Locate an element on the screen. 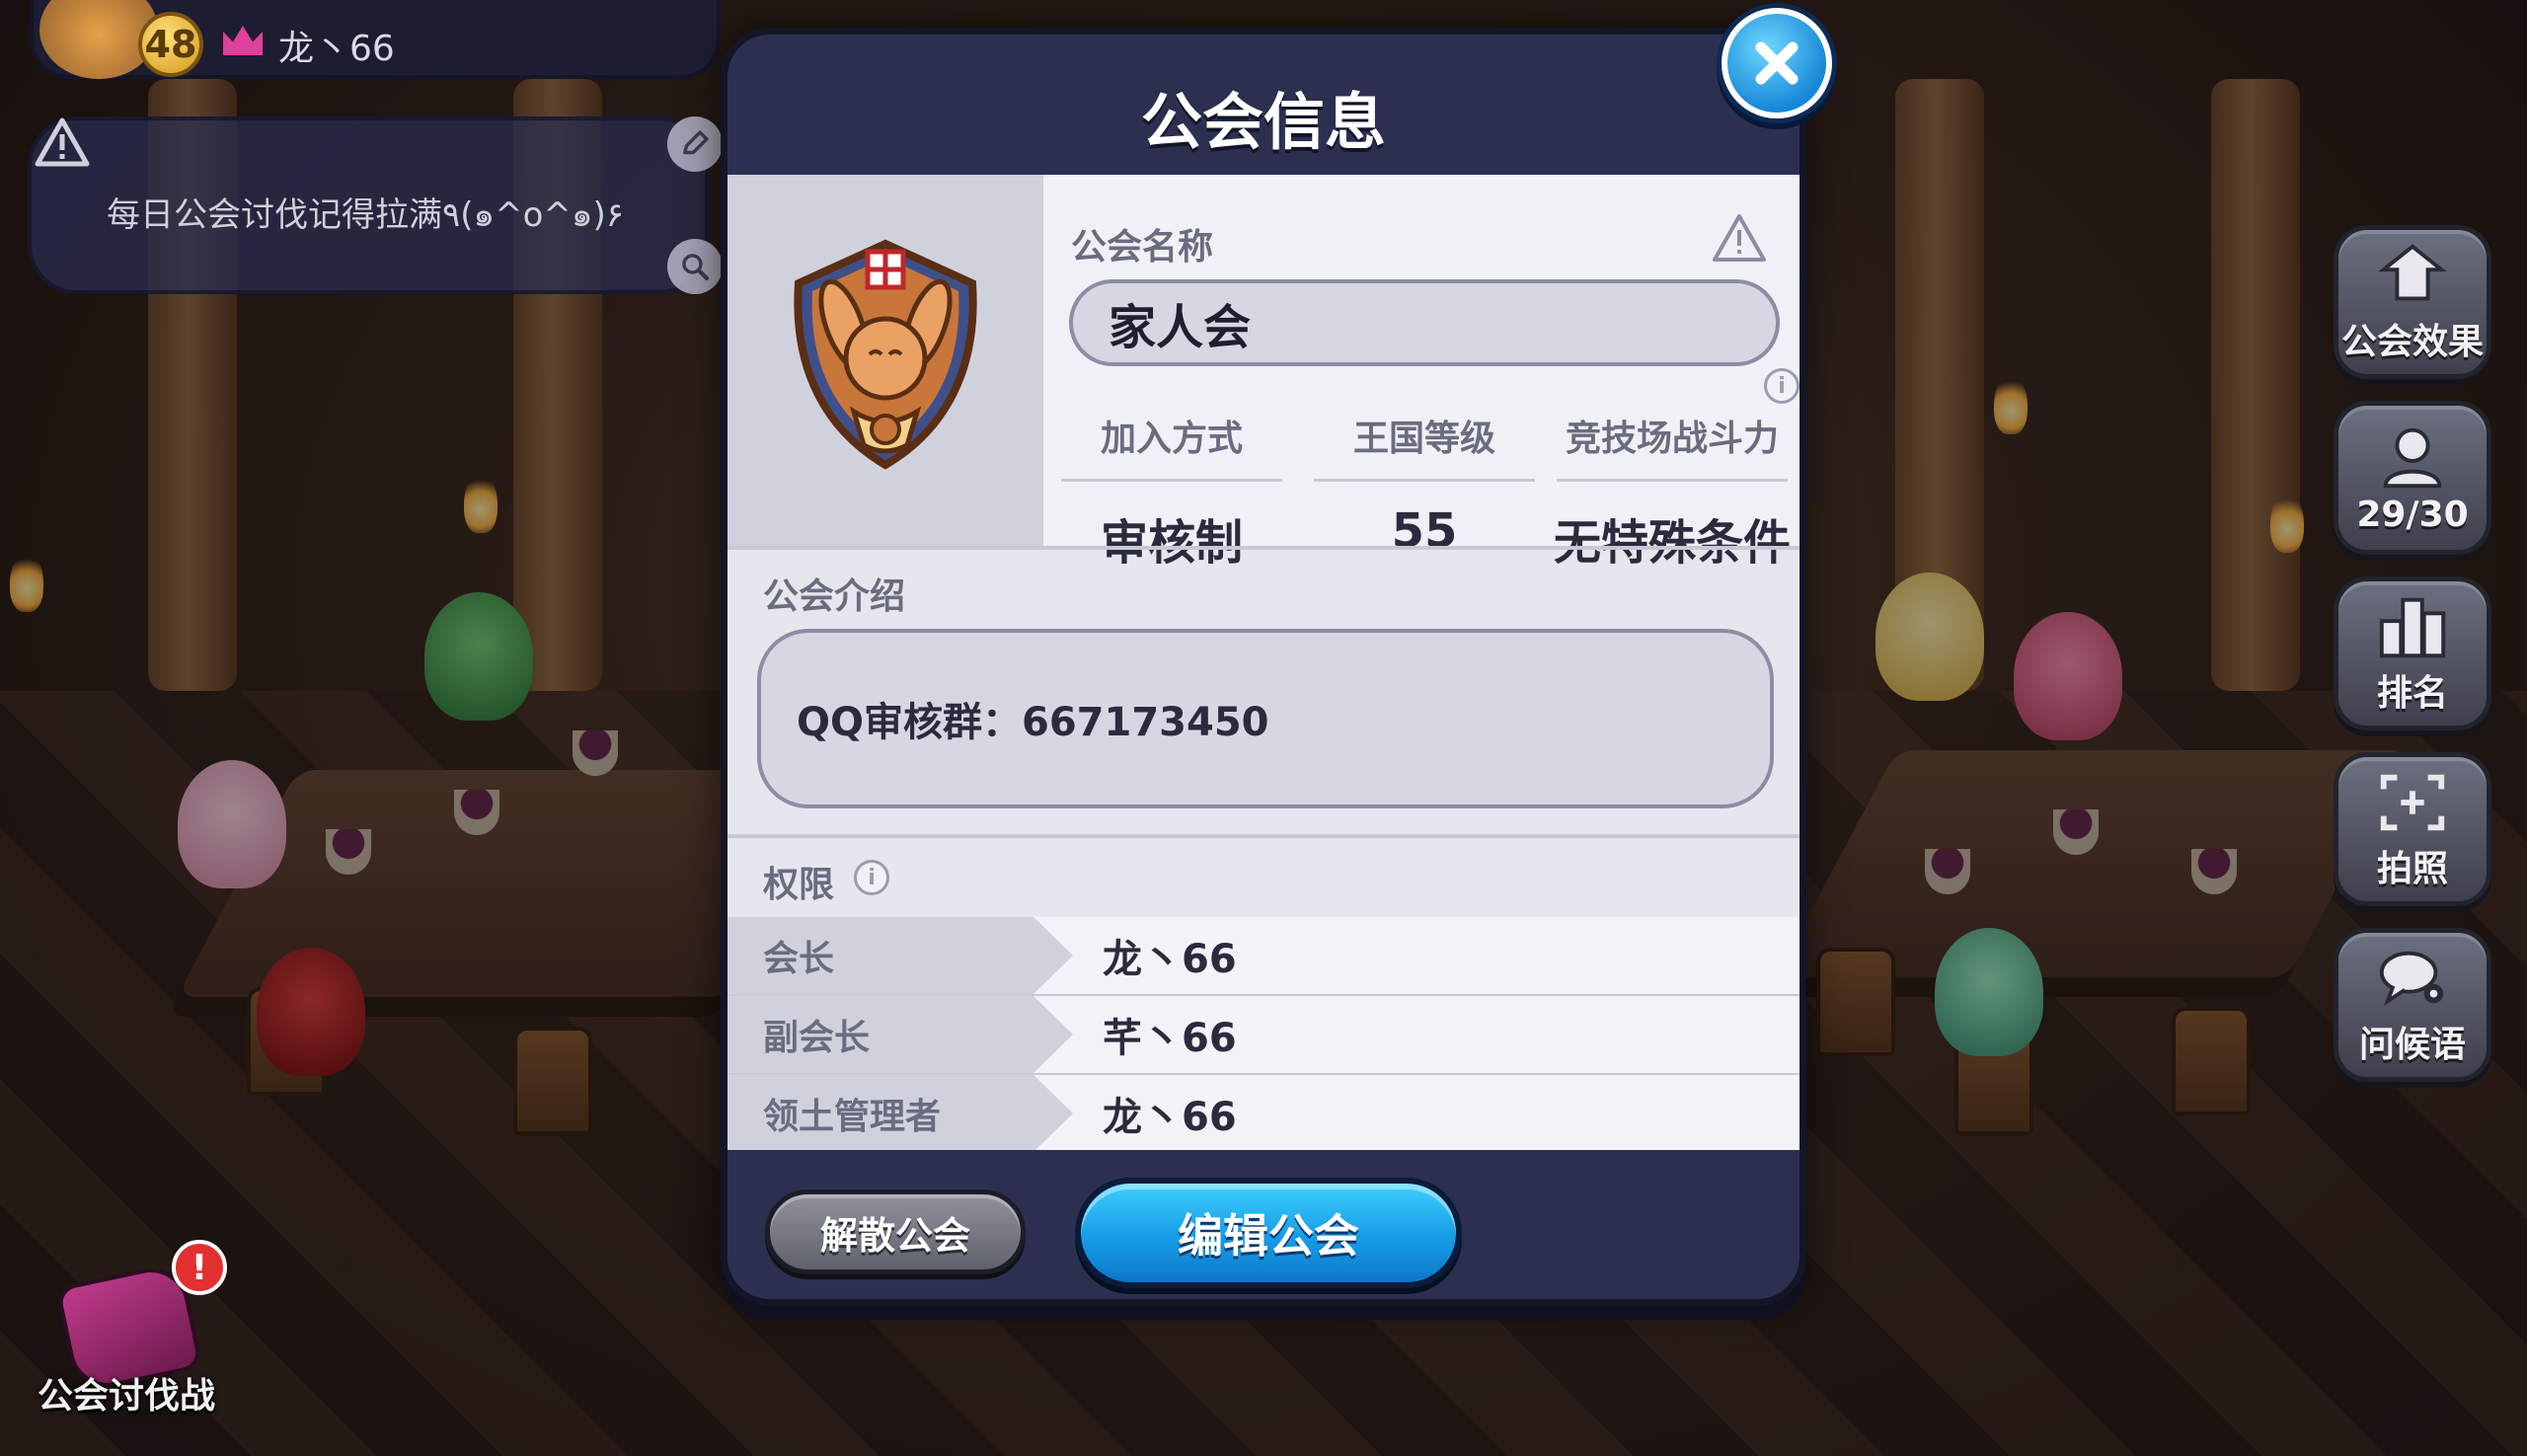 The image size is (2527, 1456). stat-arena-power: 竞技场战斗力 无特殊条件 is located at coordinates (1672, 479).